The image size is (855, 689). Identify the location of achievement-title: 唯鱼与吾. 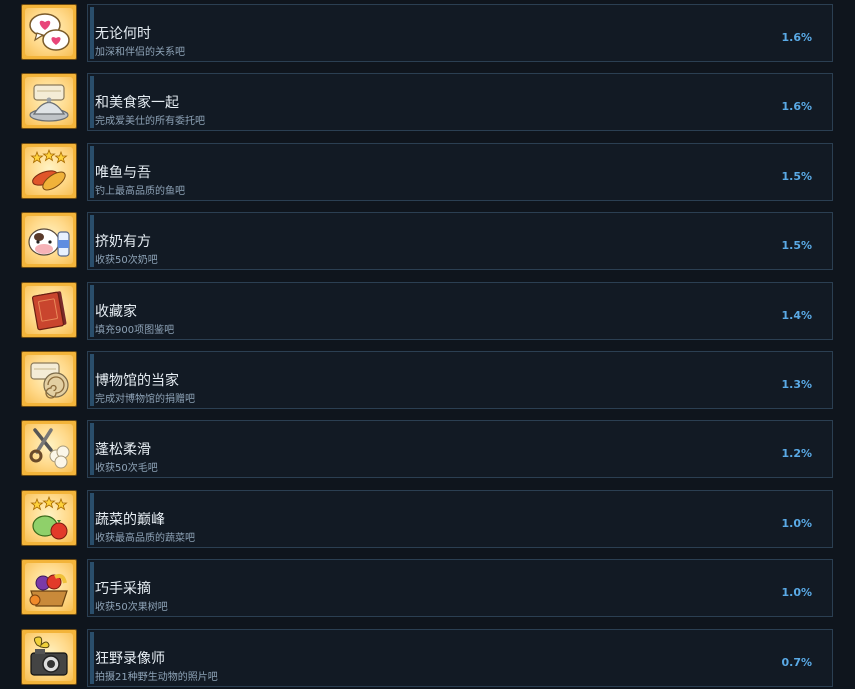
(123, 172).